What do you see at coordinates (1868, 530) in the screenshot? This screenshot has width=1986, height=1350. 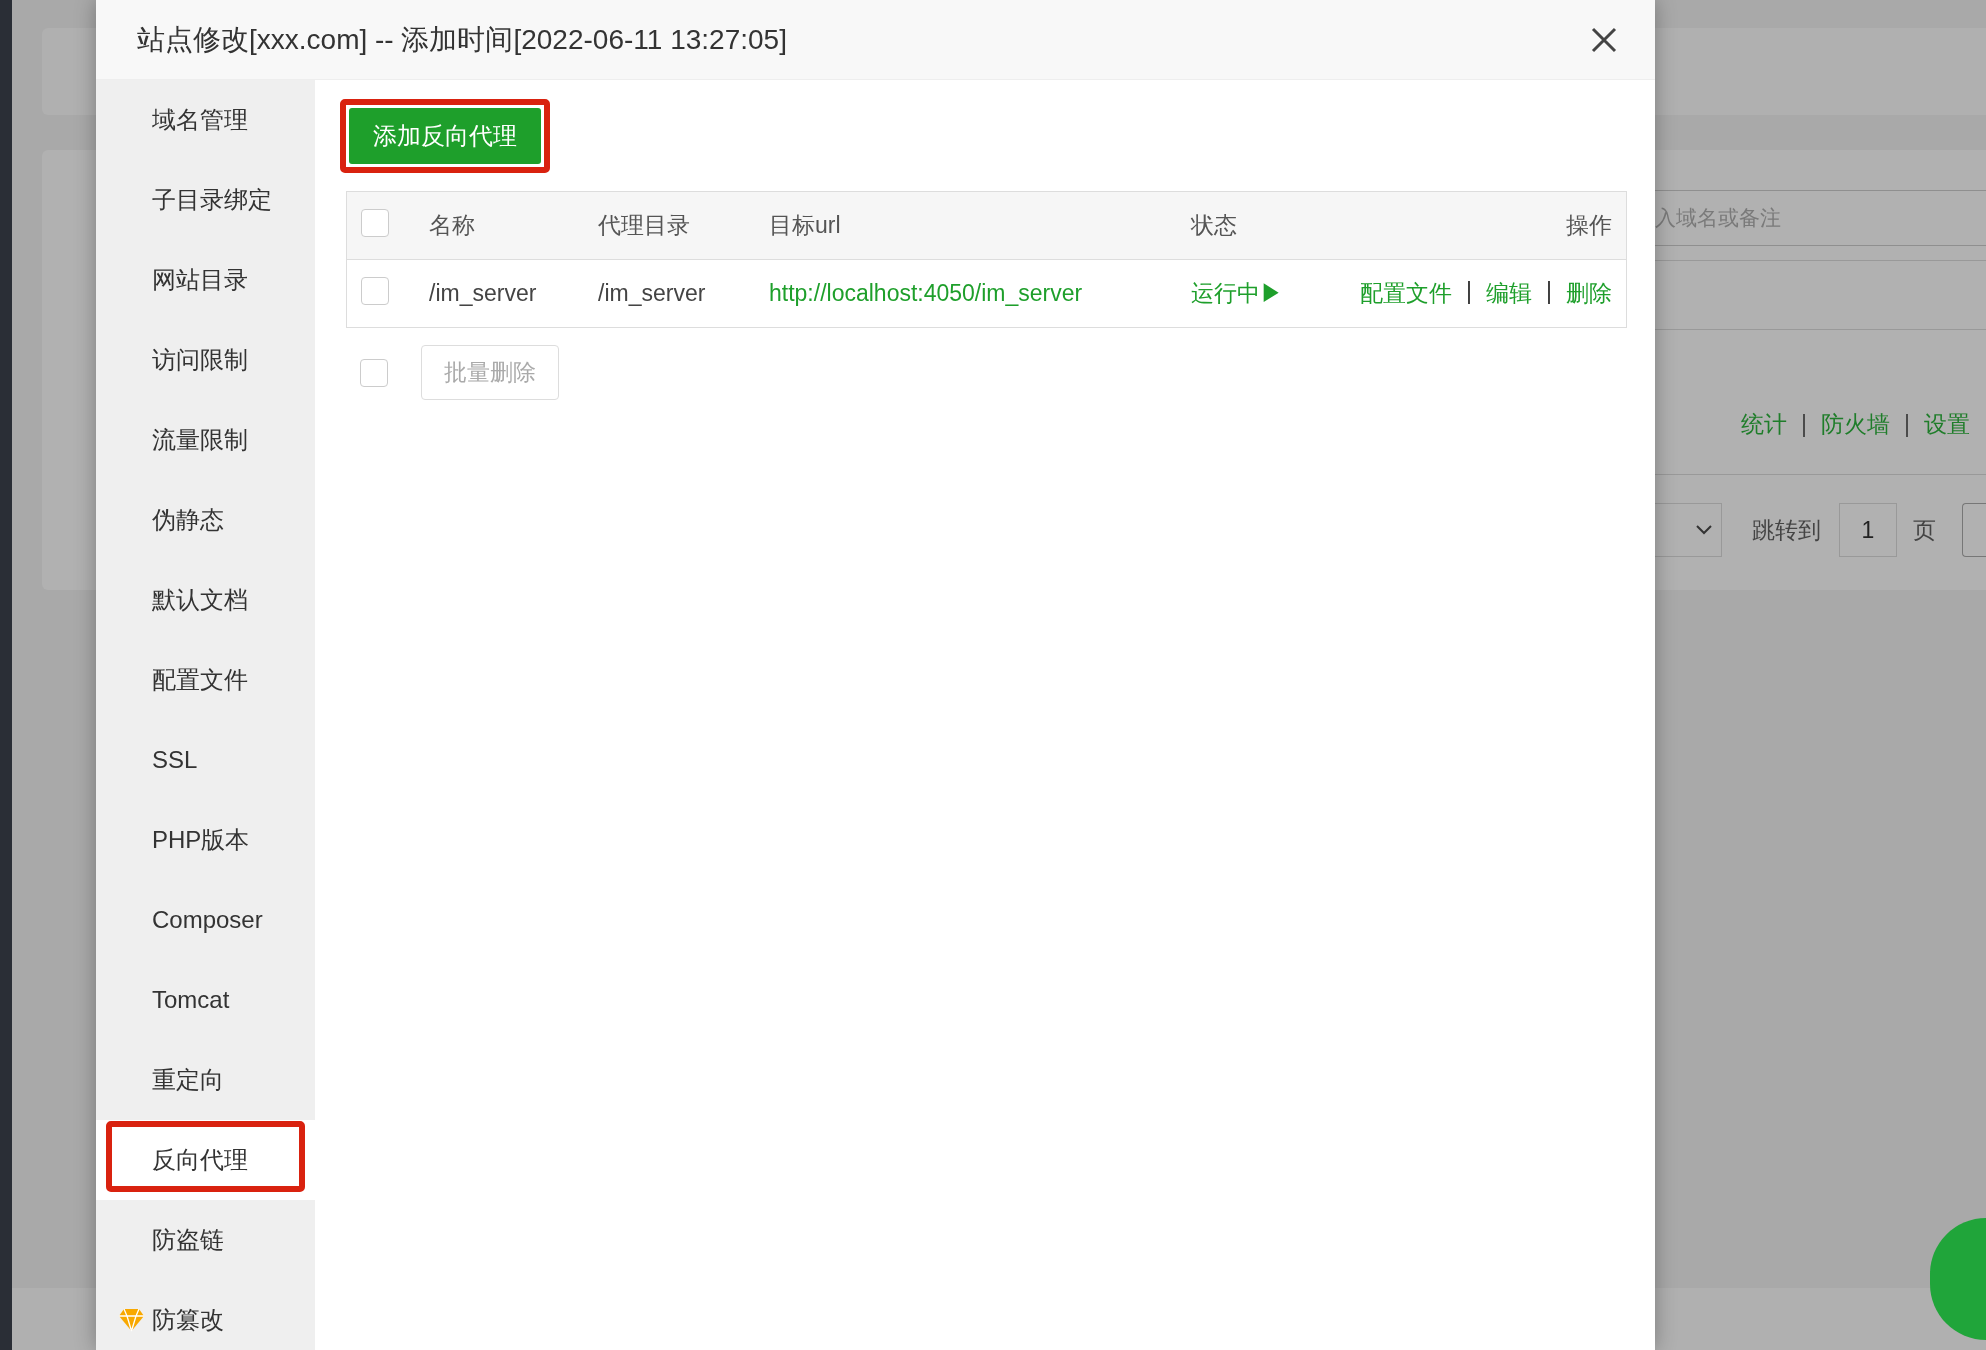 I see `page-input: 1` at bounding box center [1868, 530].